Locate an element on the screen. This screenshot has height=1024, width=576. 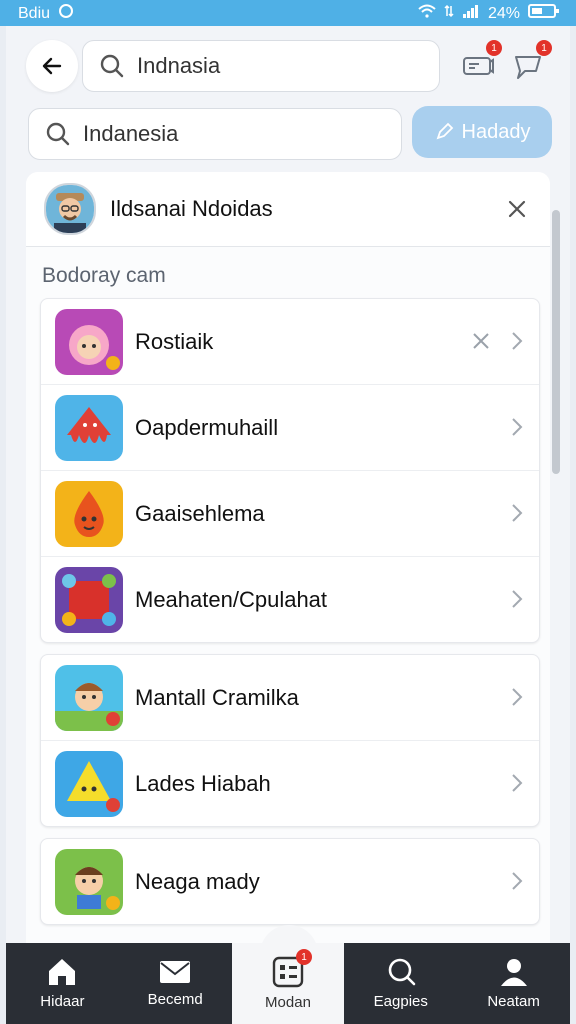
pencil-icon is located at coordinates (444, 131).